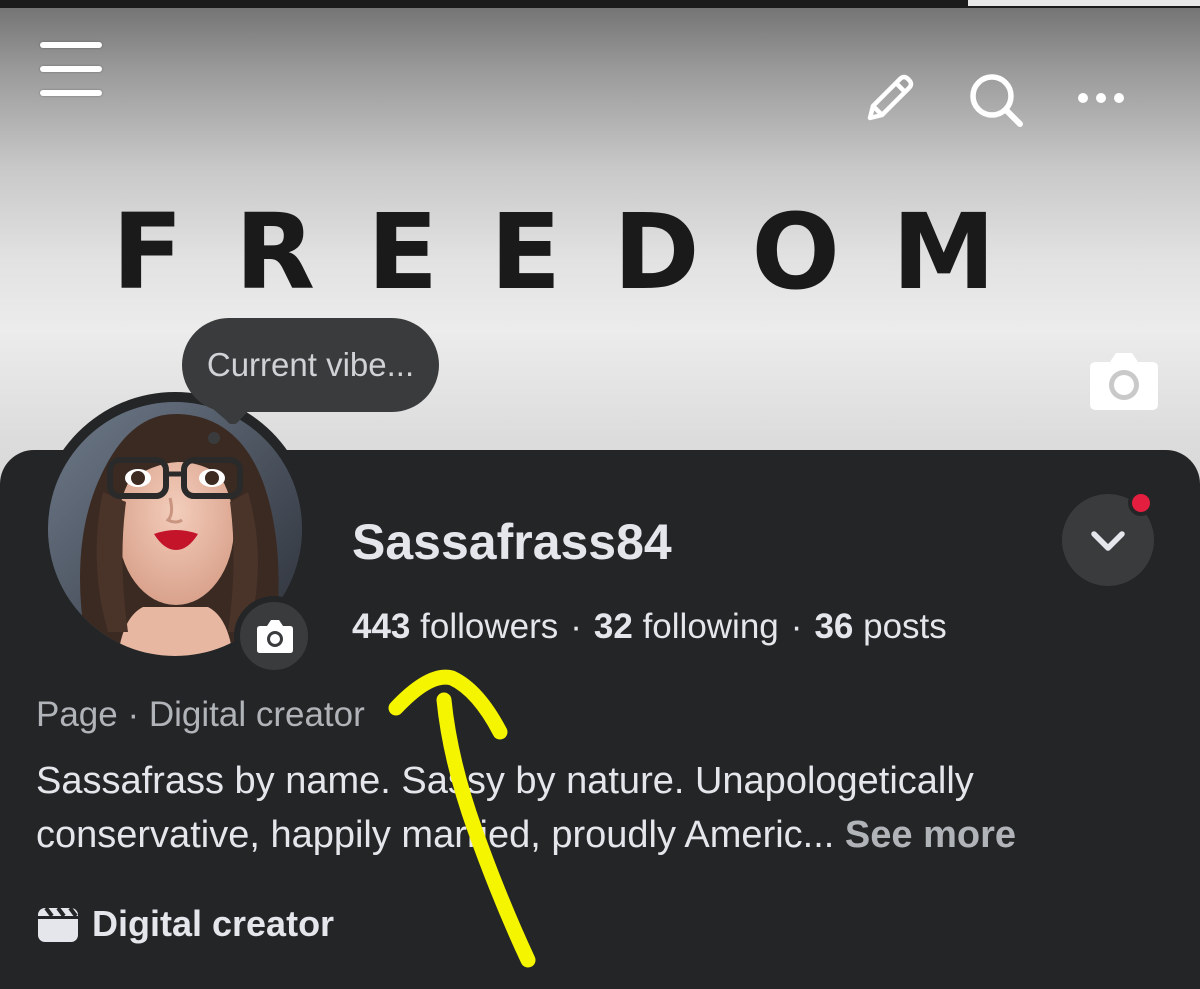  Describe the element at coordinates (613, 626) in the screenshot. I see `following-count: 32` at that location.